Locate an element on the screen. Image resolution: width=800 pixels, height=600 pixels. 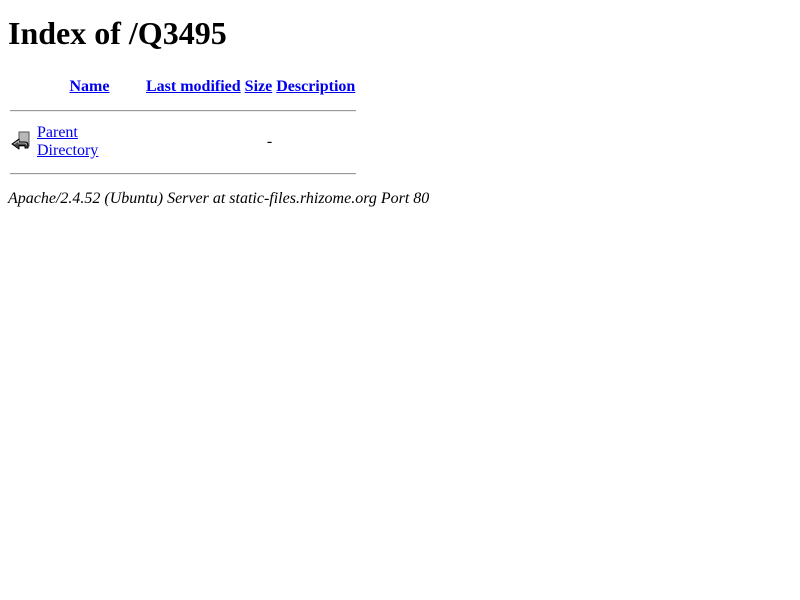
table-row: Parent Directory - is located at coordinates (183, 142).